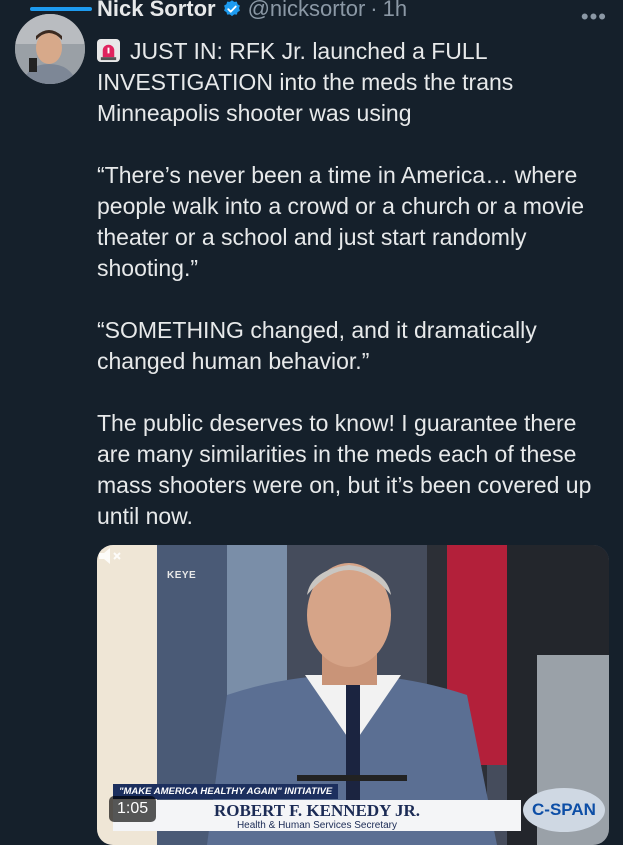 The height and width of the screenshot is (845, 623). I want to click on verified-badge-icon, so click(231, 8).